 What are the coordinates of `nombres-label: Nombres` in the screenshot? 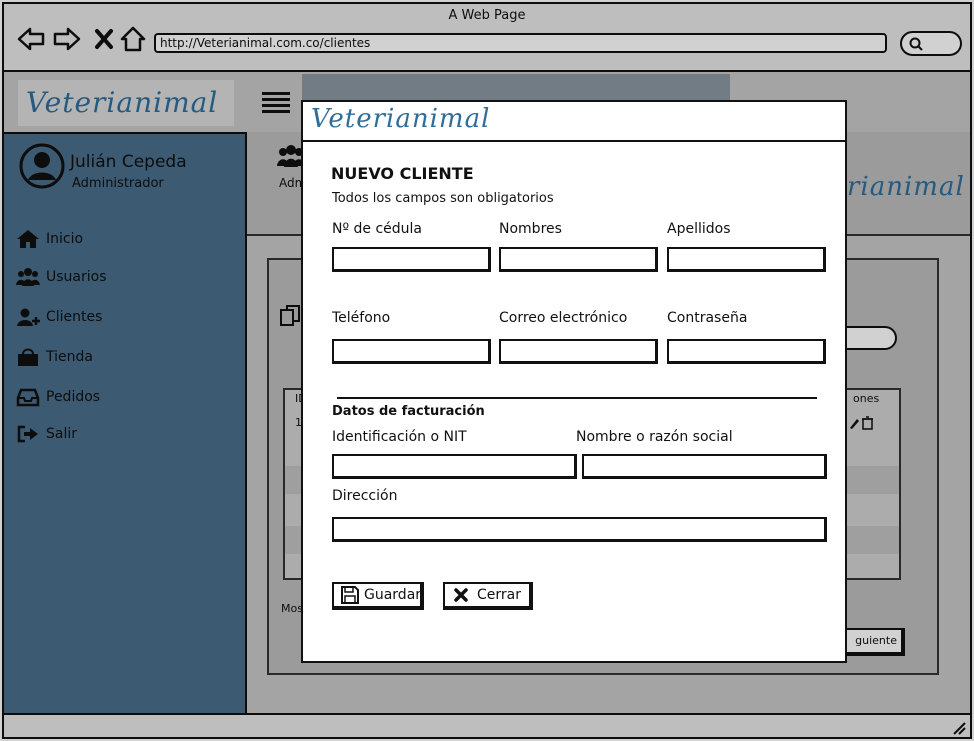 It's located at (530, 229).